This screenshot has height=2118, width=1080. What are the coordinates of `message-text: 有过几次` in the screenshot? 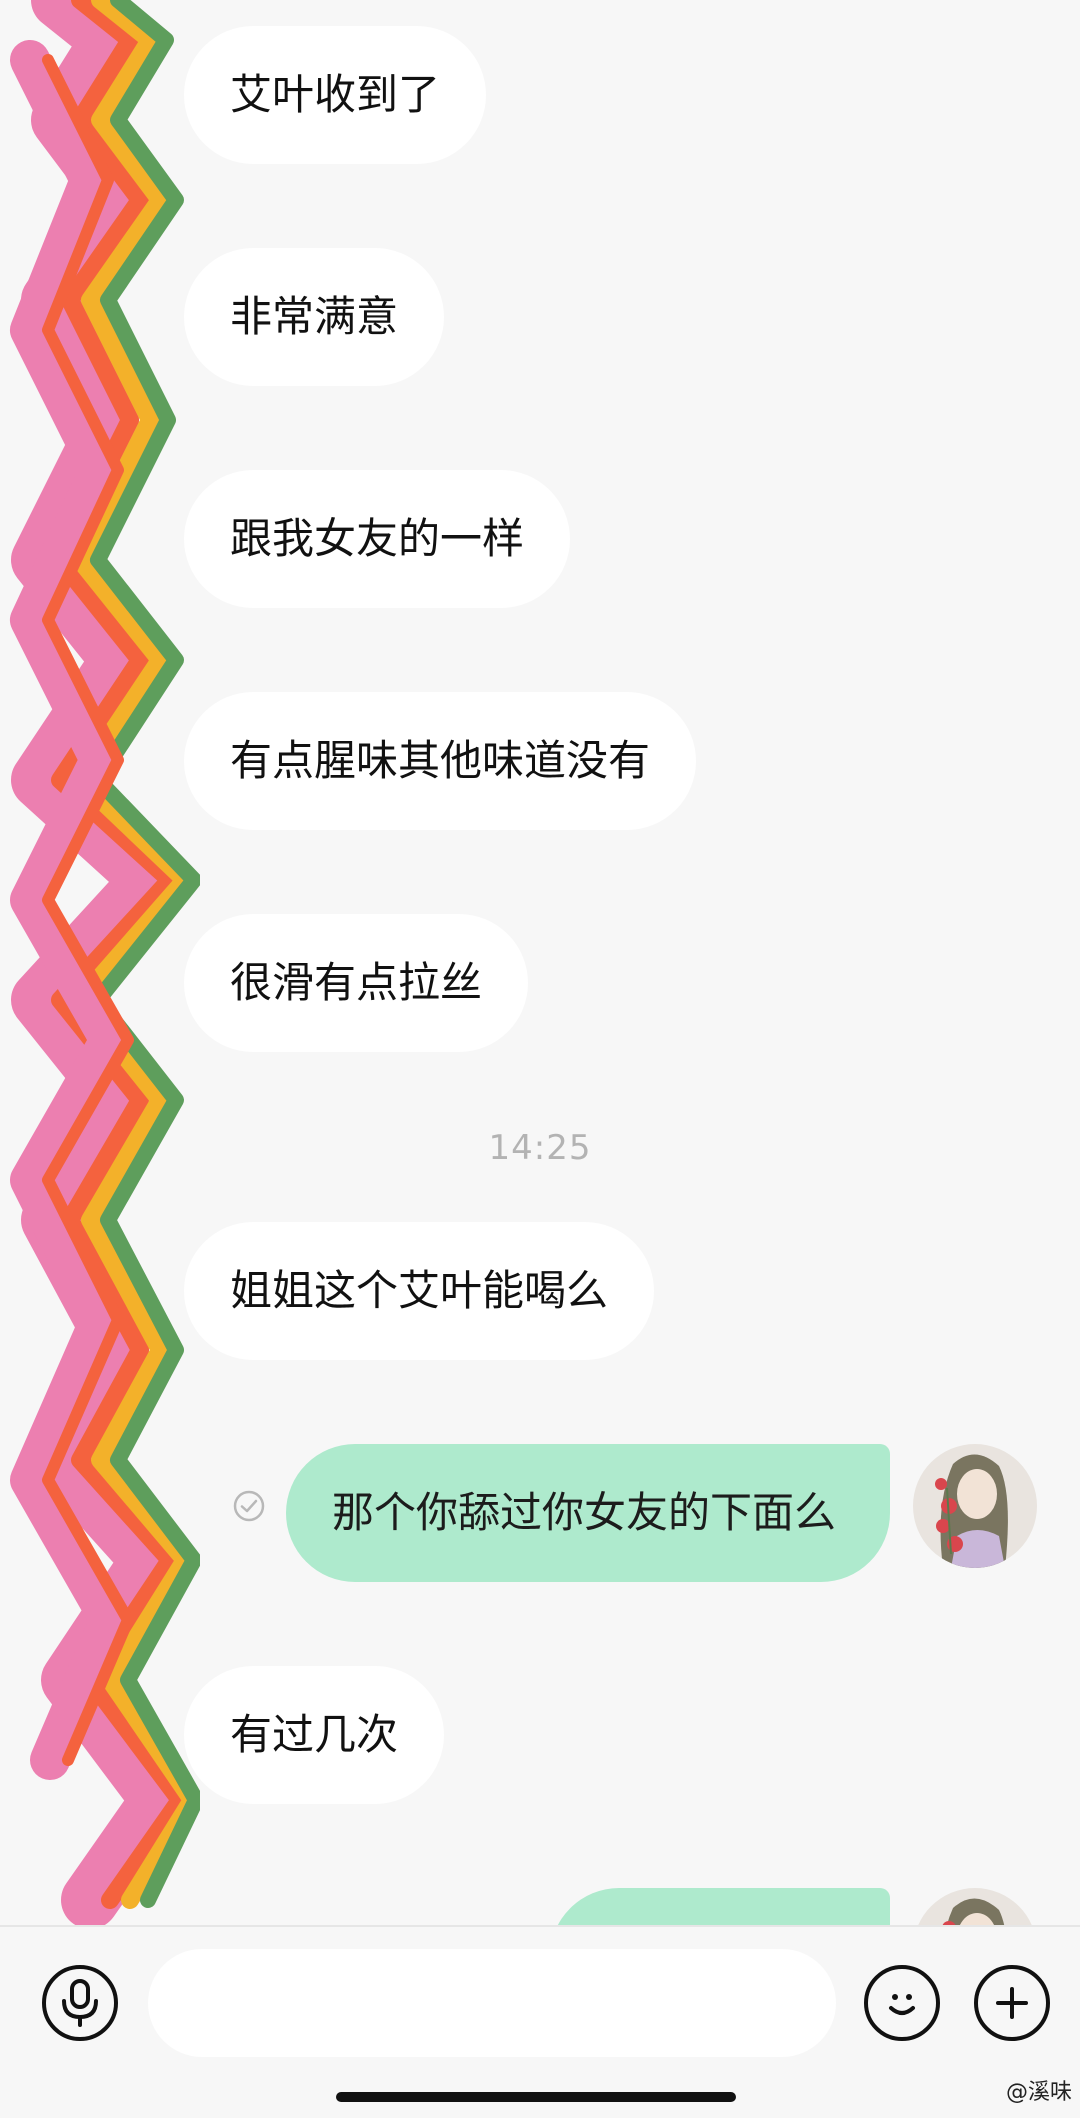 It's located at (314, 1734).